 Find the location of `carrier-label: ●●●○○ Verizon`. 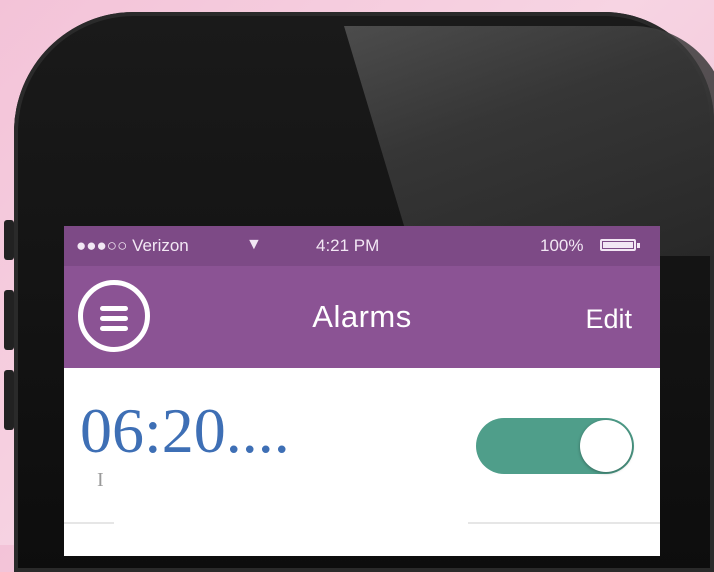

carrier-label: ●●●○○ Verizon is located at coordinates (132, 245).